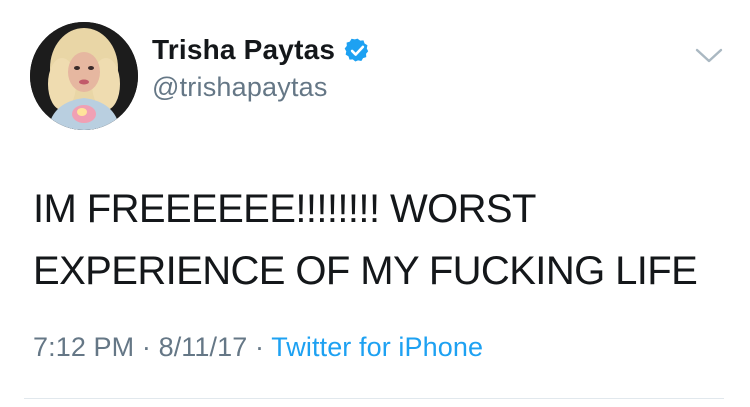 This screenshot has width=750, height=407. What do you see at coordinates (243, 50) in the screenshot?
I see `display-name: Trisha Paytas` at bounding box center [243, 50].